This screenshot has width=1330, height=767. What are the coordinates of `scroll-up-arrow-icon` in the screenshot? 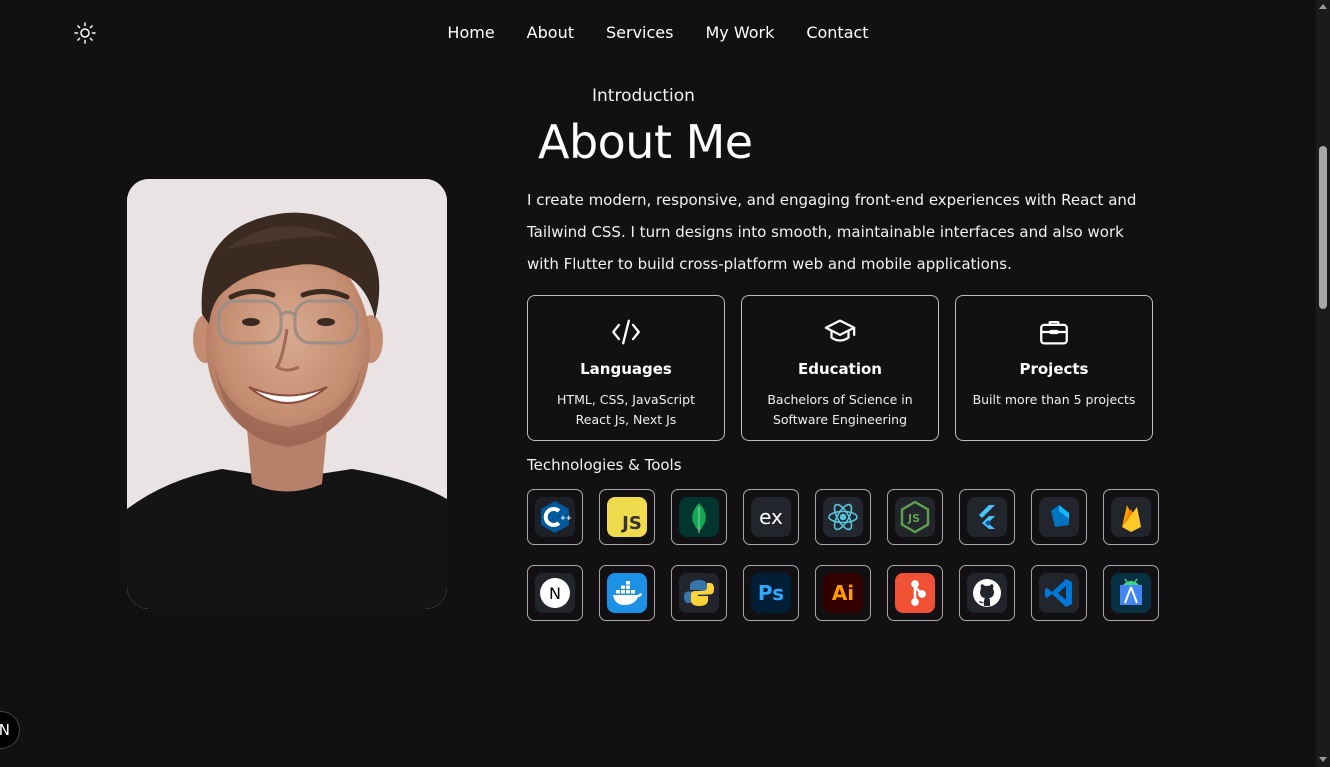 It's located at (1323, 6).